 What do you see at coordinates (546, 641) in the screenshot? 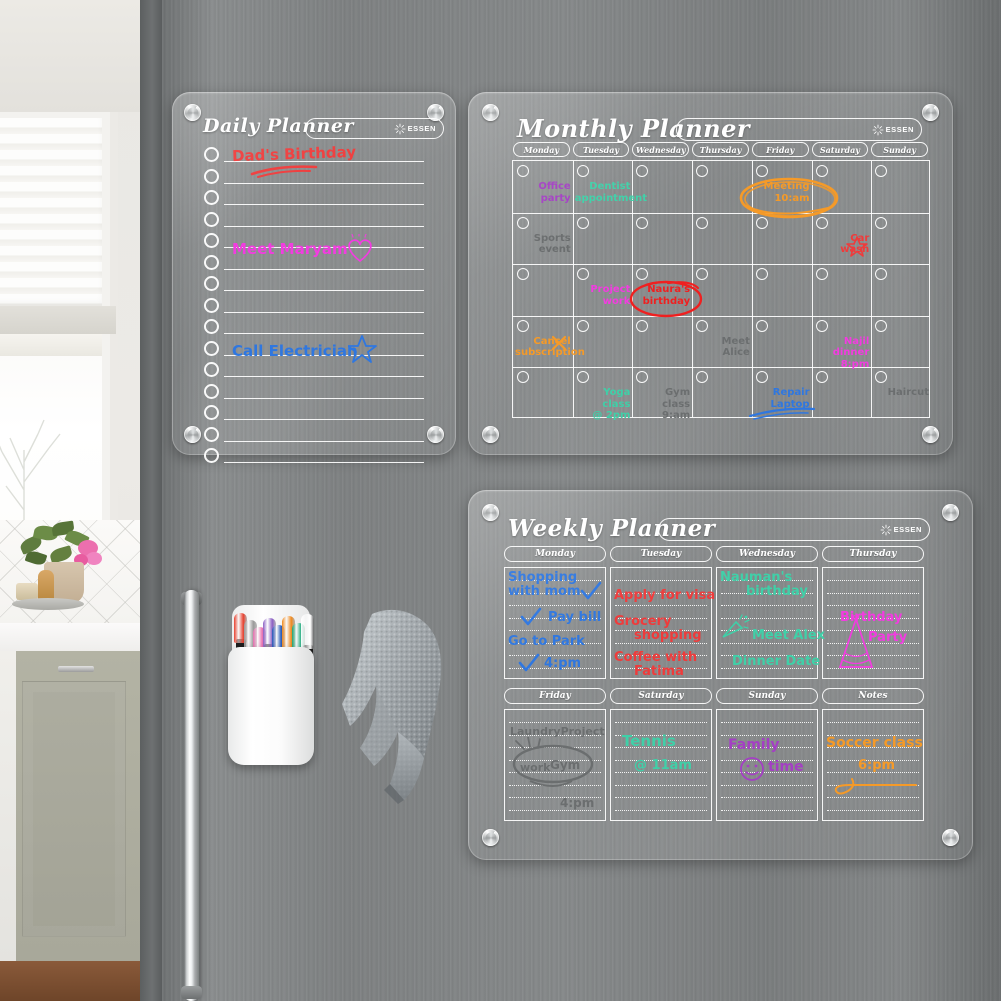
I see `weekly-note: Go to Park` at bounding box center [546, 641].